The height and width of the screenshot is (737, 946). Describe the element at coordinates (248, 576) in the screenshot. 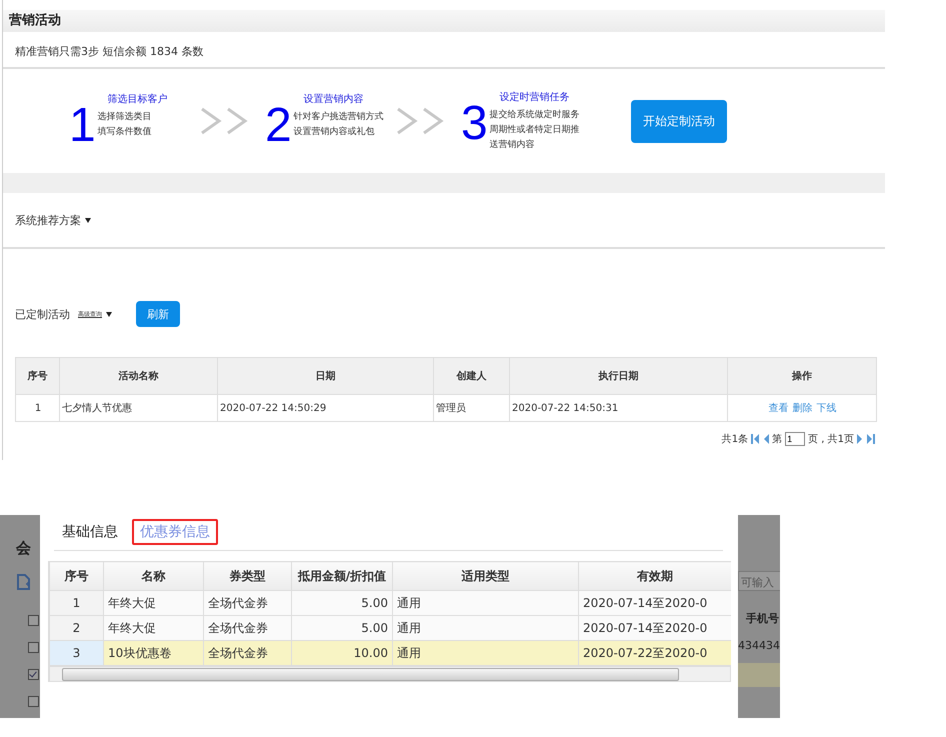

I see `column-header: 券类型` at that location.